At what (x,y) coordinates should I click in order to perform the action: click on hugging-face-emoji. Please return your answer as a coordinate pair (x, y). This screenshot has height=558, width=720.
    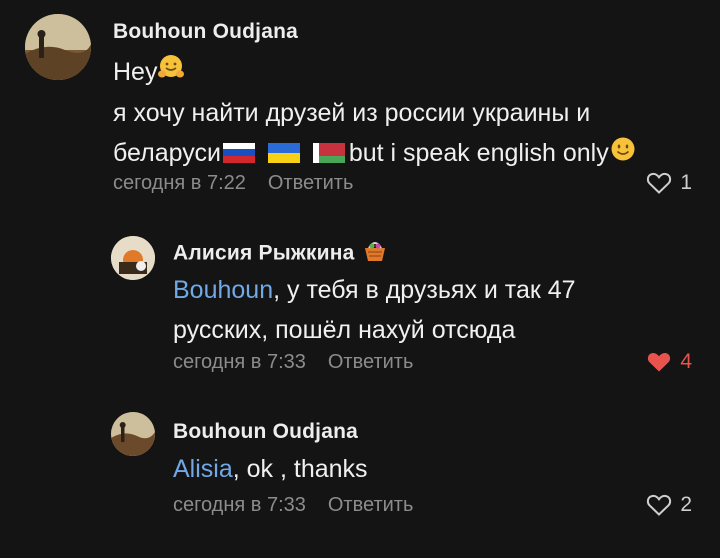
    Looking at the image, I should click on (171, 73).